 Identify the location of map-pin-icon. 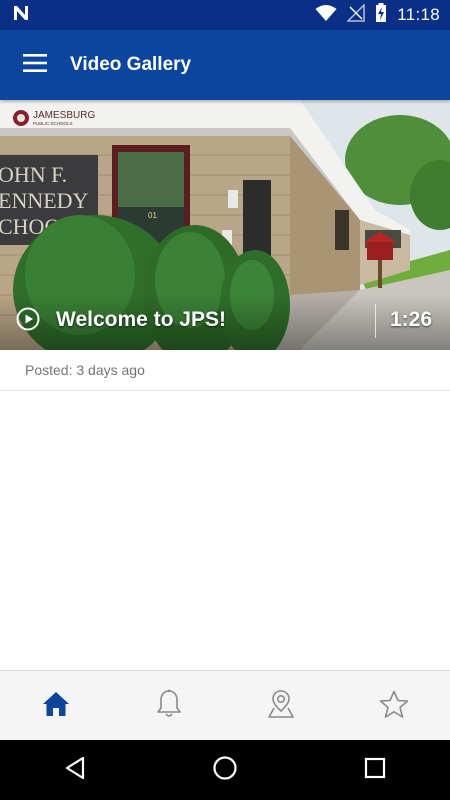
(281, 706).